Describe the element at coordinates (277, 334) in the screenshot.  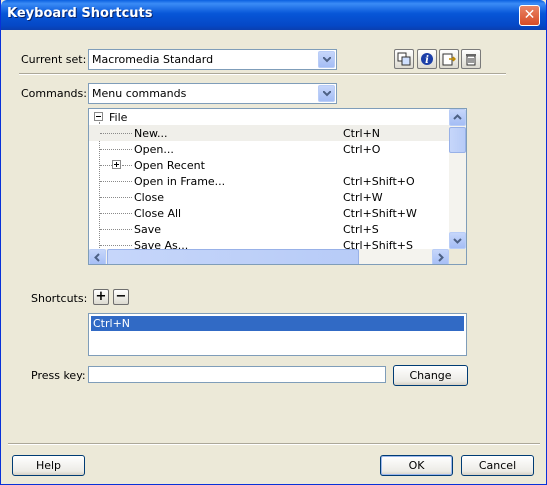
I see `shortcut-list: Ctrl+N` at that location.